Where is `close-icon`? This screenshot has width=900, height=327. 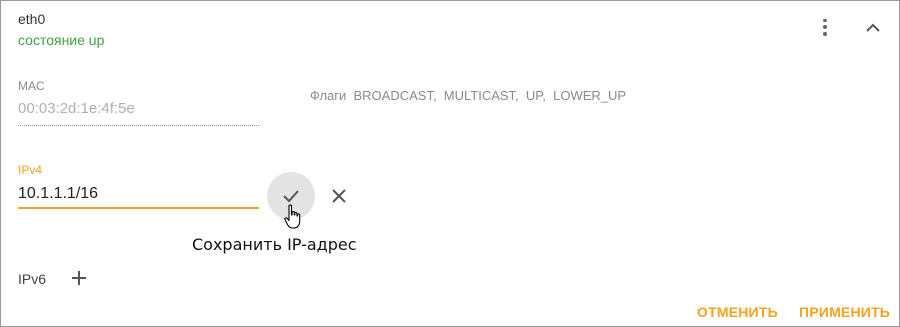
close-icon is located at coordinates (339, 196).